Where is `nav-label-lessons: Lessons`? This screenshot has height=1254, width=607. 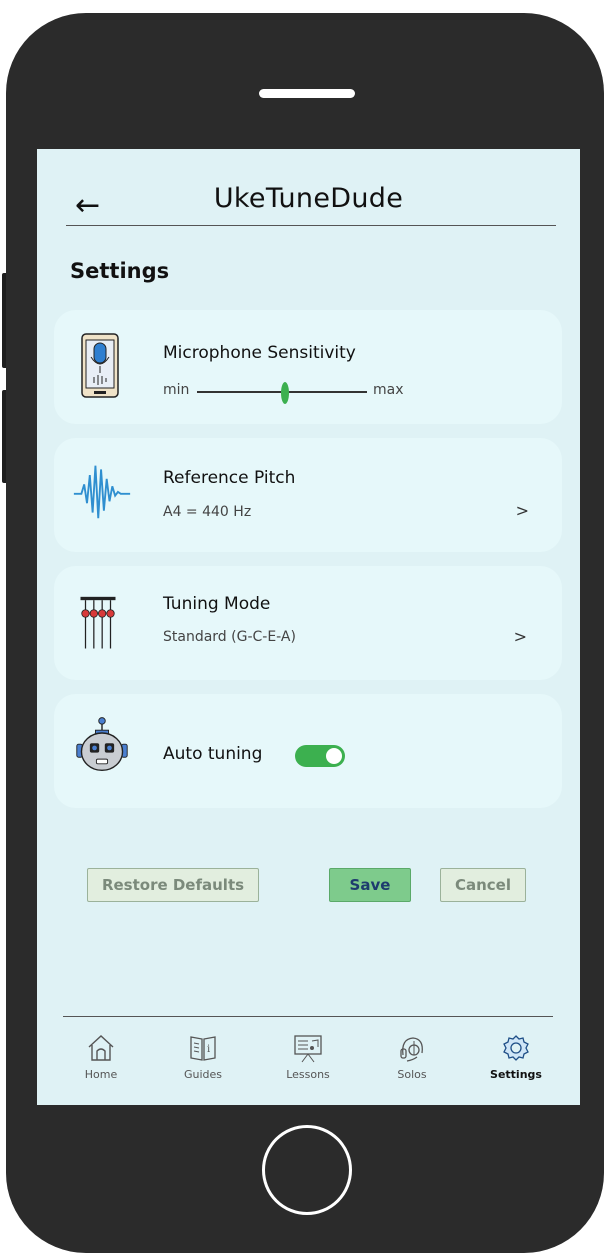
nav-label-lessons: Lessons is located at coordinates (308, 1074).